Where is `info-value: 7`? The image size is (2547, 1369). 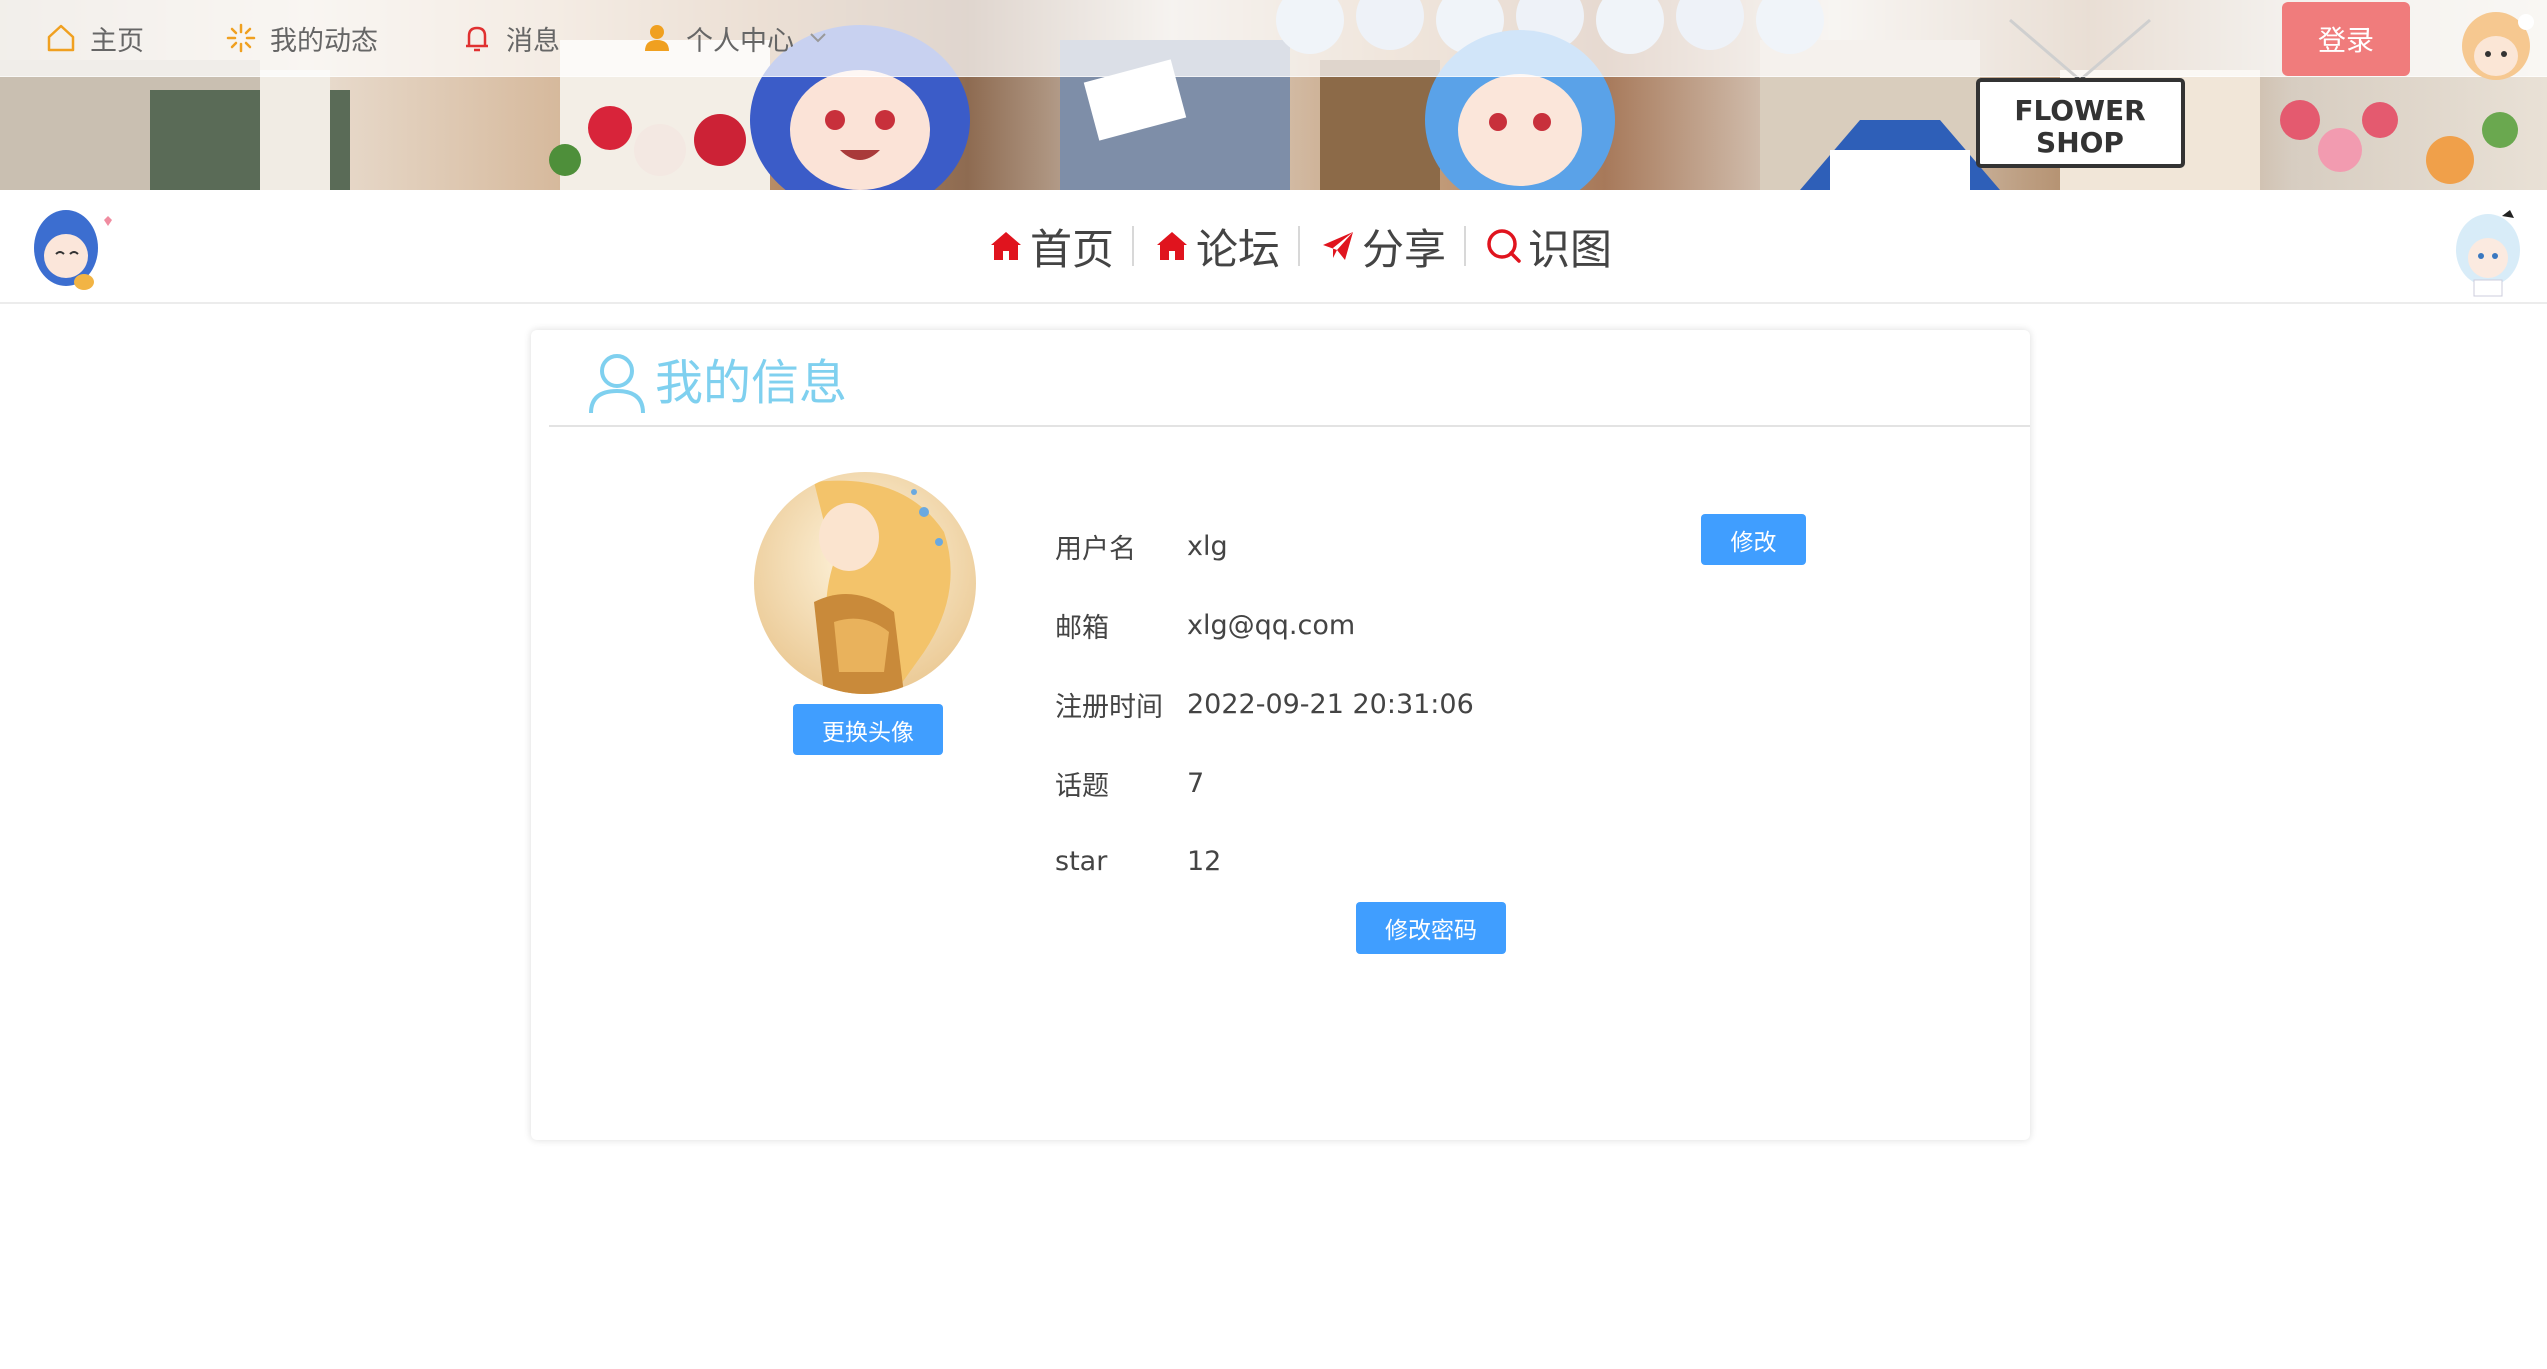
info-value: 7 is located at coordinates (1196, 783).